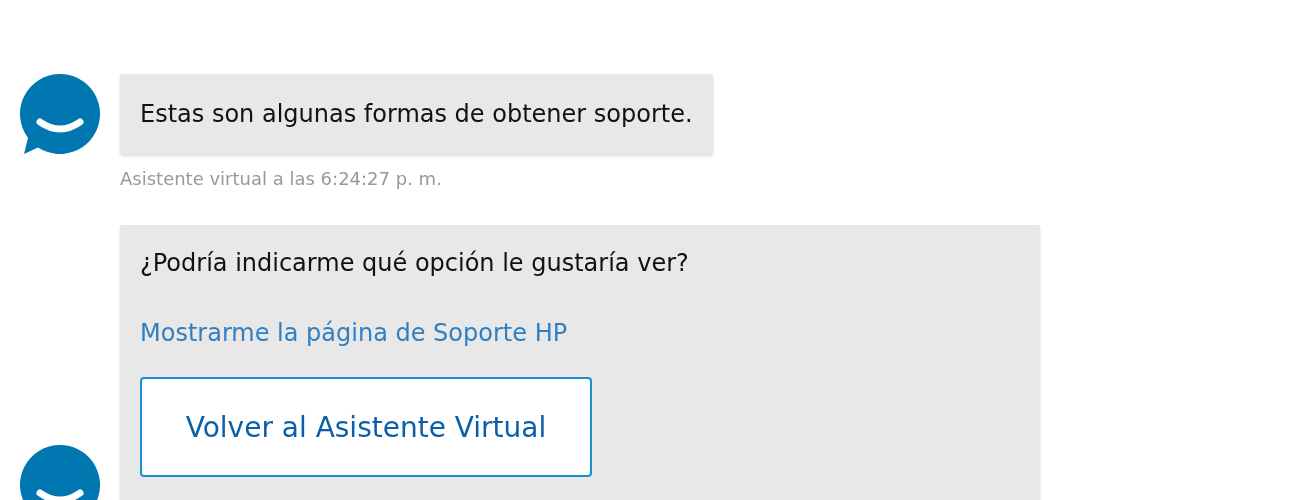  What do you see at coordinates (281, 178) in the screenshot?
I see `message-timestamp: Asistente virtual a las 6:24:27 p. m.` at bounding box center [281, 178].